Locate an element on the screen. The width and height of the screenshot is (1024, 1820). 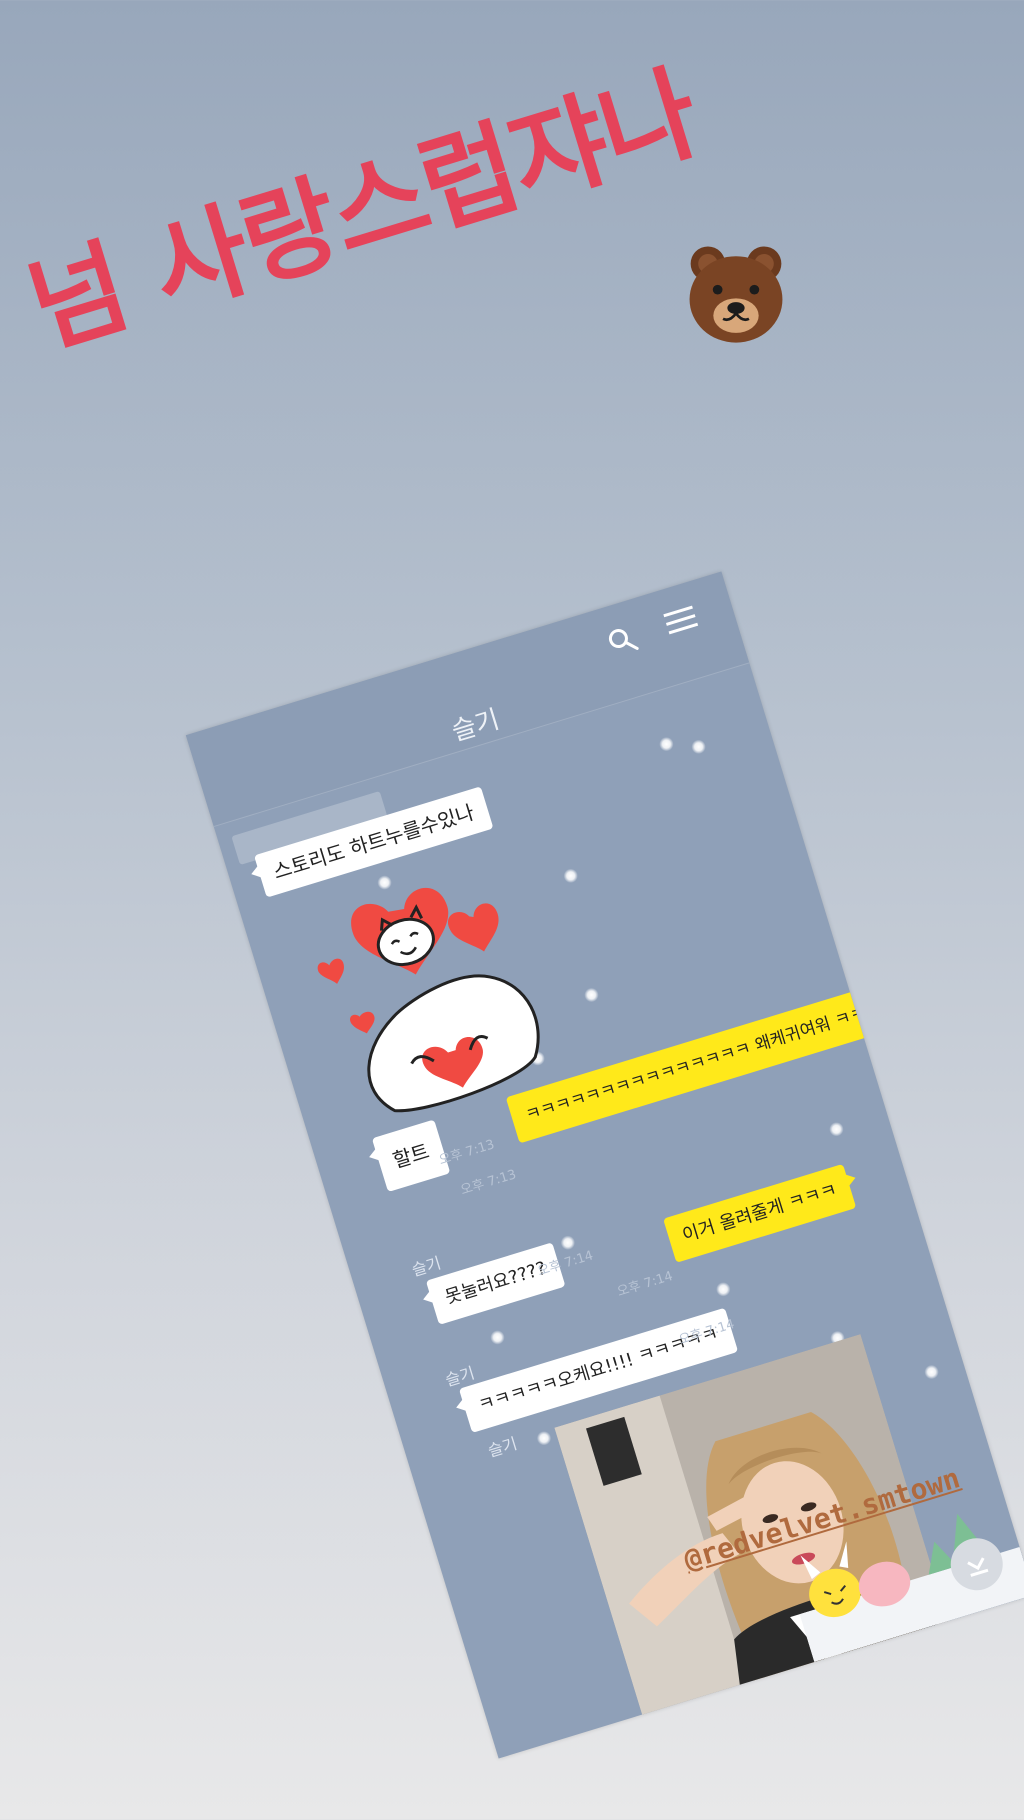
search-icon is located at coordinates (621, 640).